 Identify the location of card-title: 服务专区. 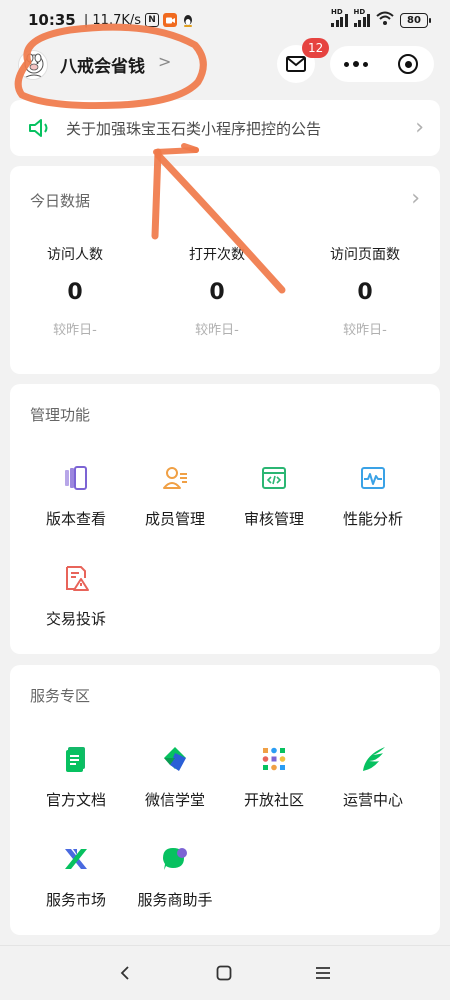
(60, 696).